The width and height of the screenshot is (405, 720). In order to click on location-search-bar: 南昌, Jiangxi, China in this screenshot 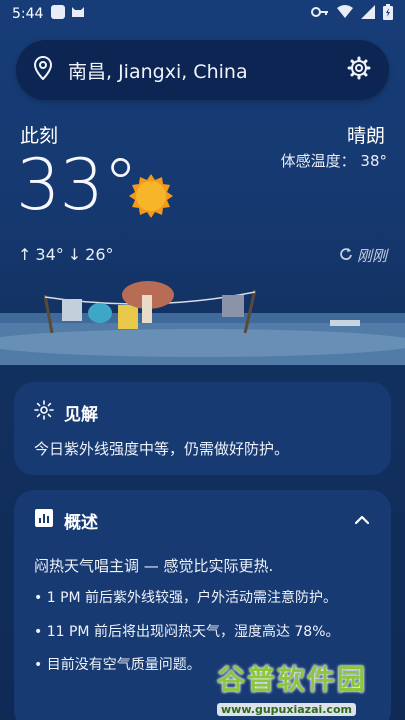, I will do `click(202, 70)`.